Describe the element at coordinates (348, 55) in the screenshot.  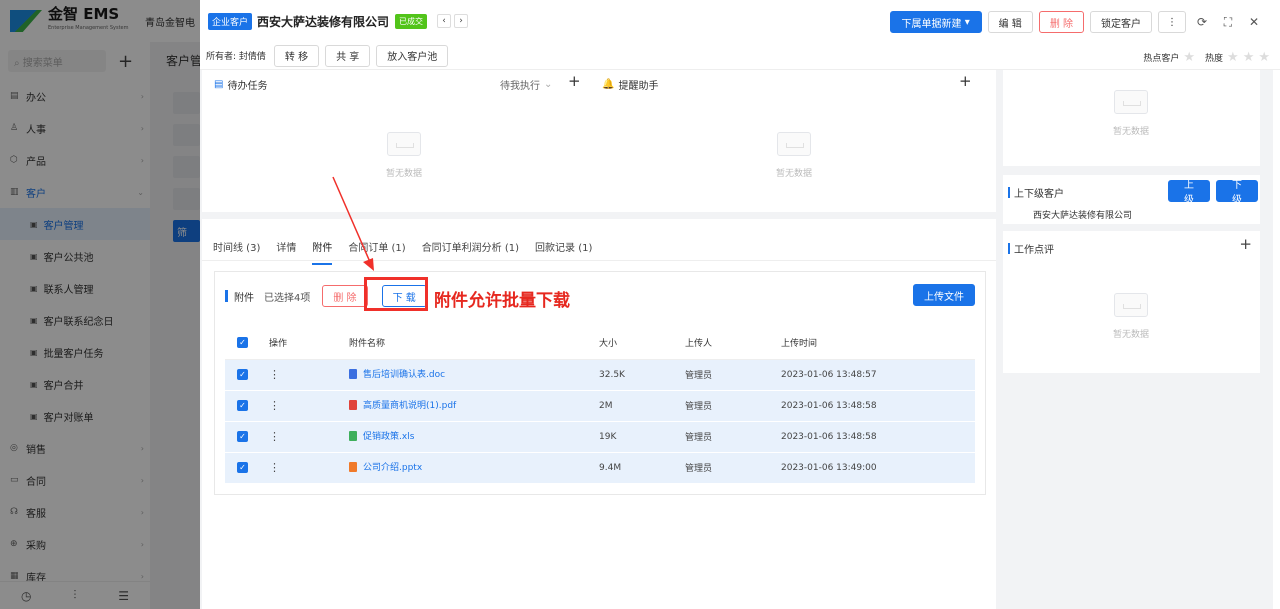
I see `share-button: 共 享` at that location.